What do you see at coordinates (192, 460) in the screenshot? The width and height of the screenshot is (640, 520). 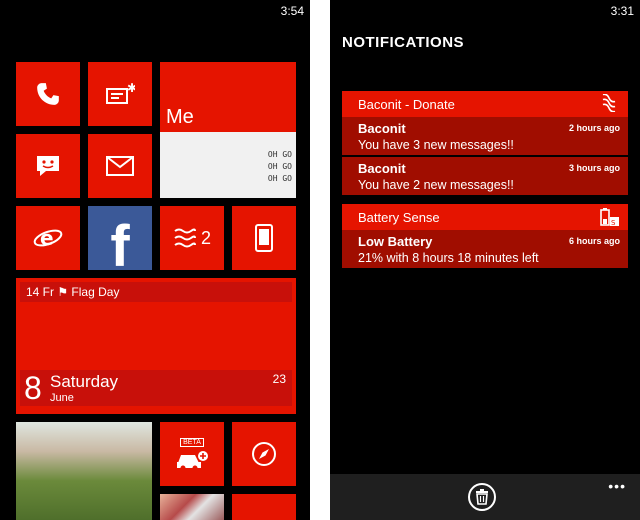 I see `car-add-icon` at bounding box center [192, 460].